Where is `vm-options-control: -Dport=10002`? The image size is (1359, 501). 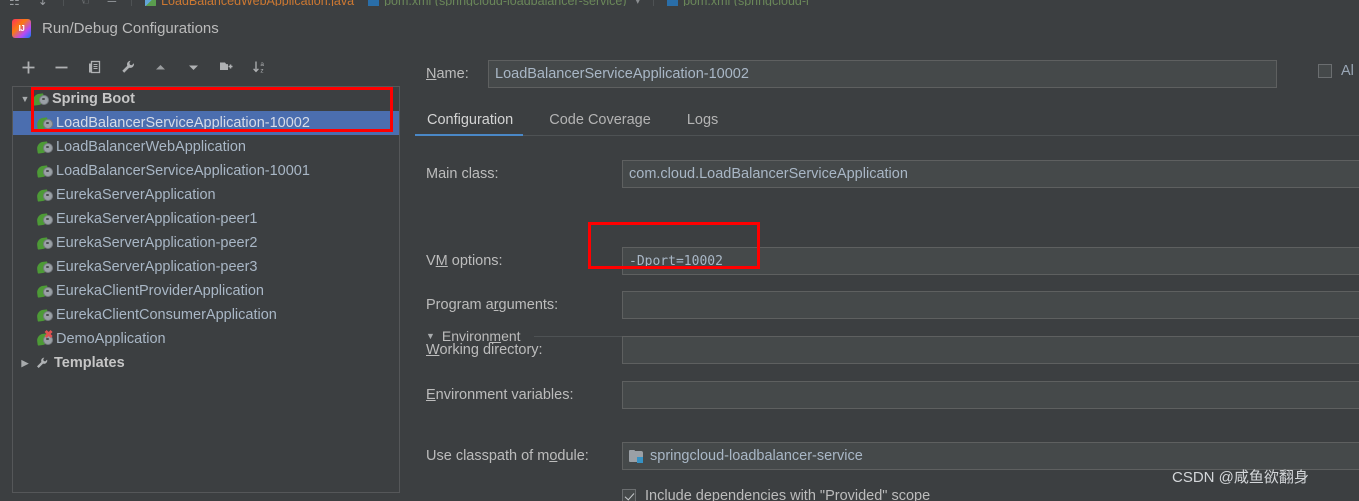 vm-options-control: -Dport=10002 is located at coordinates (990, 261).